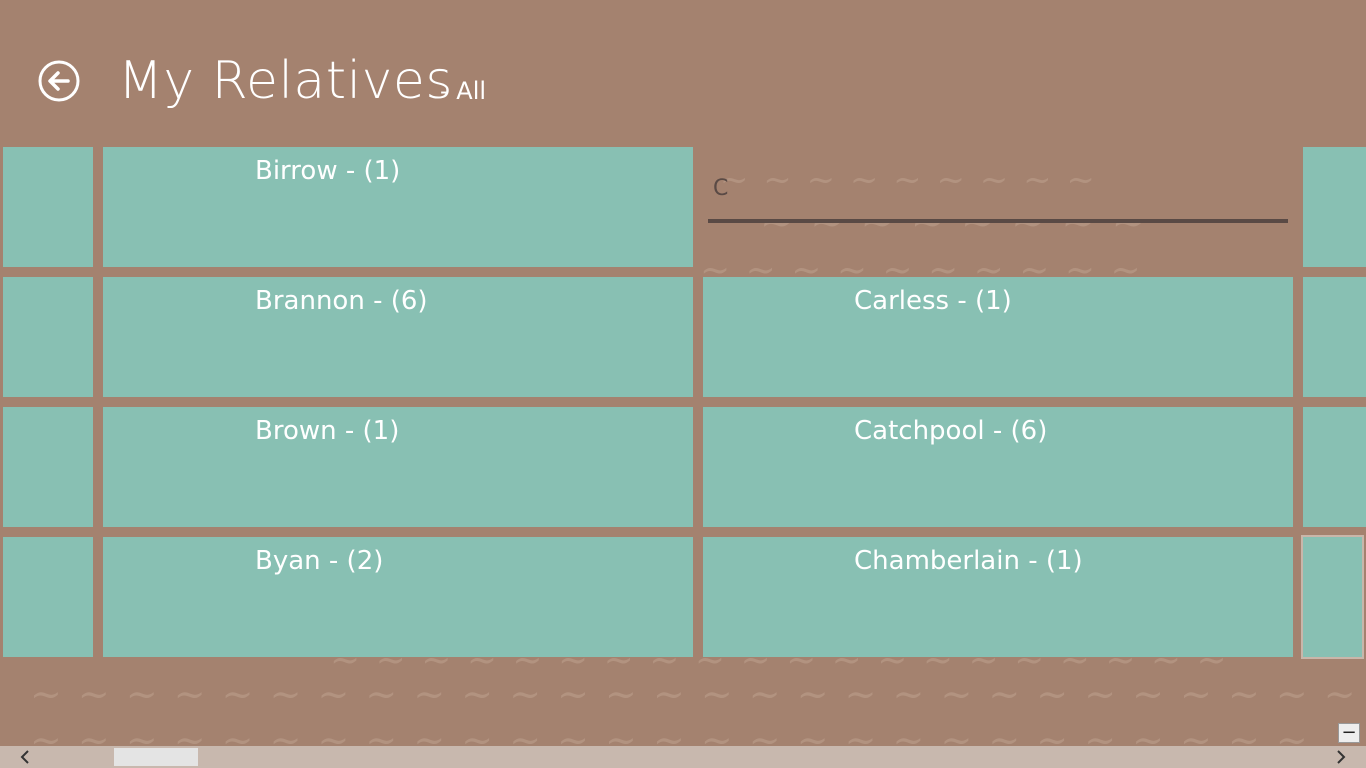 Image resolution: width=1366 pixels, height=768 pixels. I want to click on surname-label: Byan - (2), so click(319, 561).